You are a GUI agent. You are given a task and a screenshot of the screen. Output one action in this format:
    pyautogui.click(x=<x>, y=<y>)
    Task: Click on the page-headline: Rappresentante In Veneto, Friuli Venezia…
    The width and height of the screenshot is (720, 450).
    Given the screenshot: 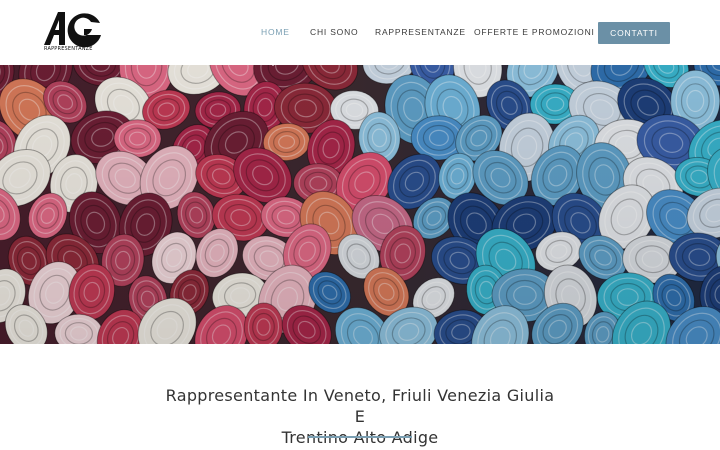 What is the action you would take?
    pyautogui.click(x=360, y=416)
    